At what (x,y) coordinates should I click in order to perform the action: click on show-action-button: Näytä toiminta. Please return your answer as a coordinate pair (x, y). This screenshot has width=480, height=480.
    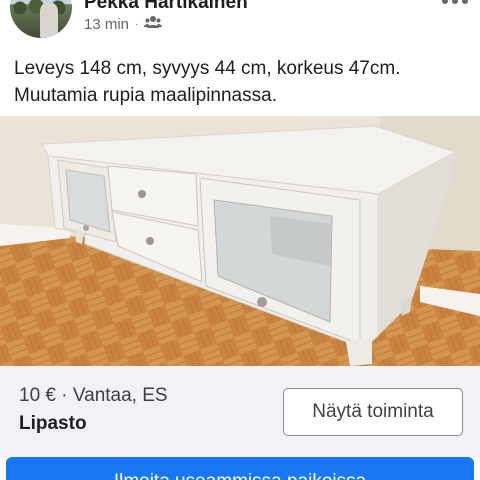
    Looking at the image, I should click on (373, 412).